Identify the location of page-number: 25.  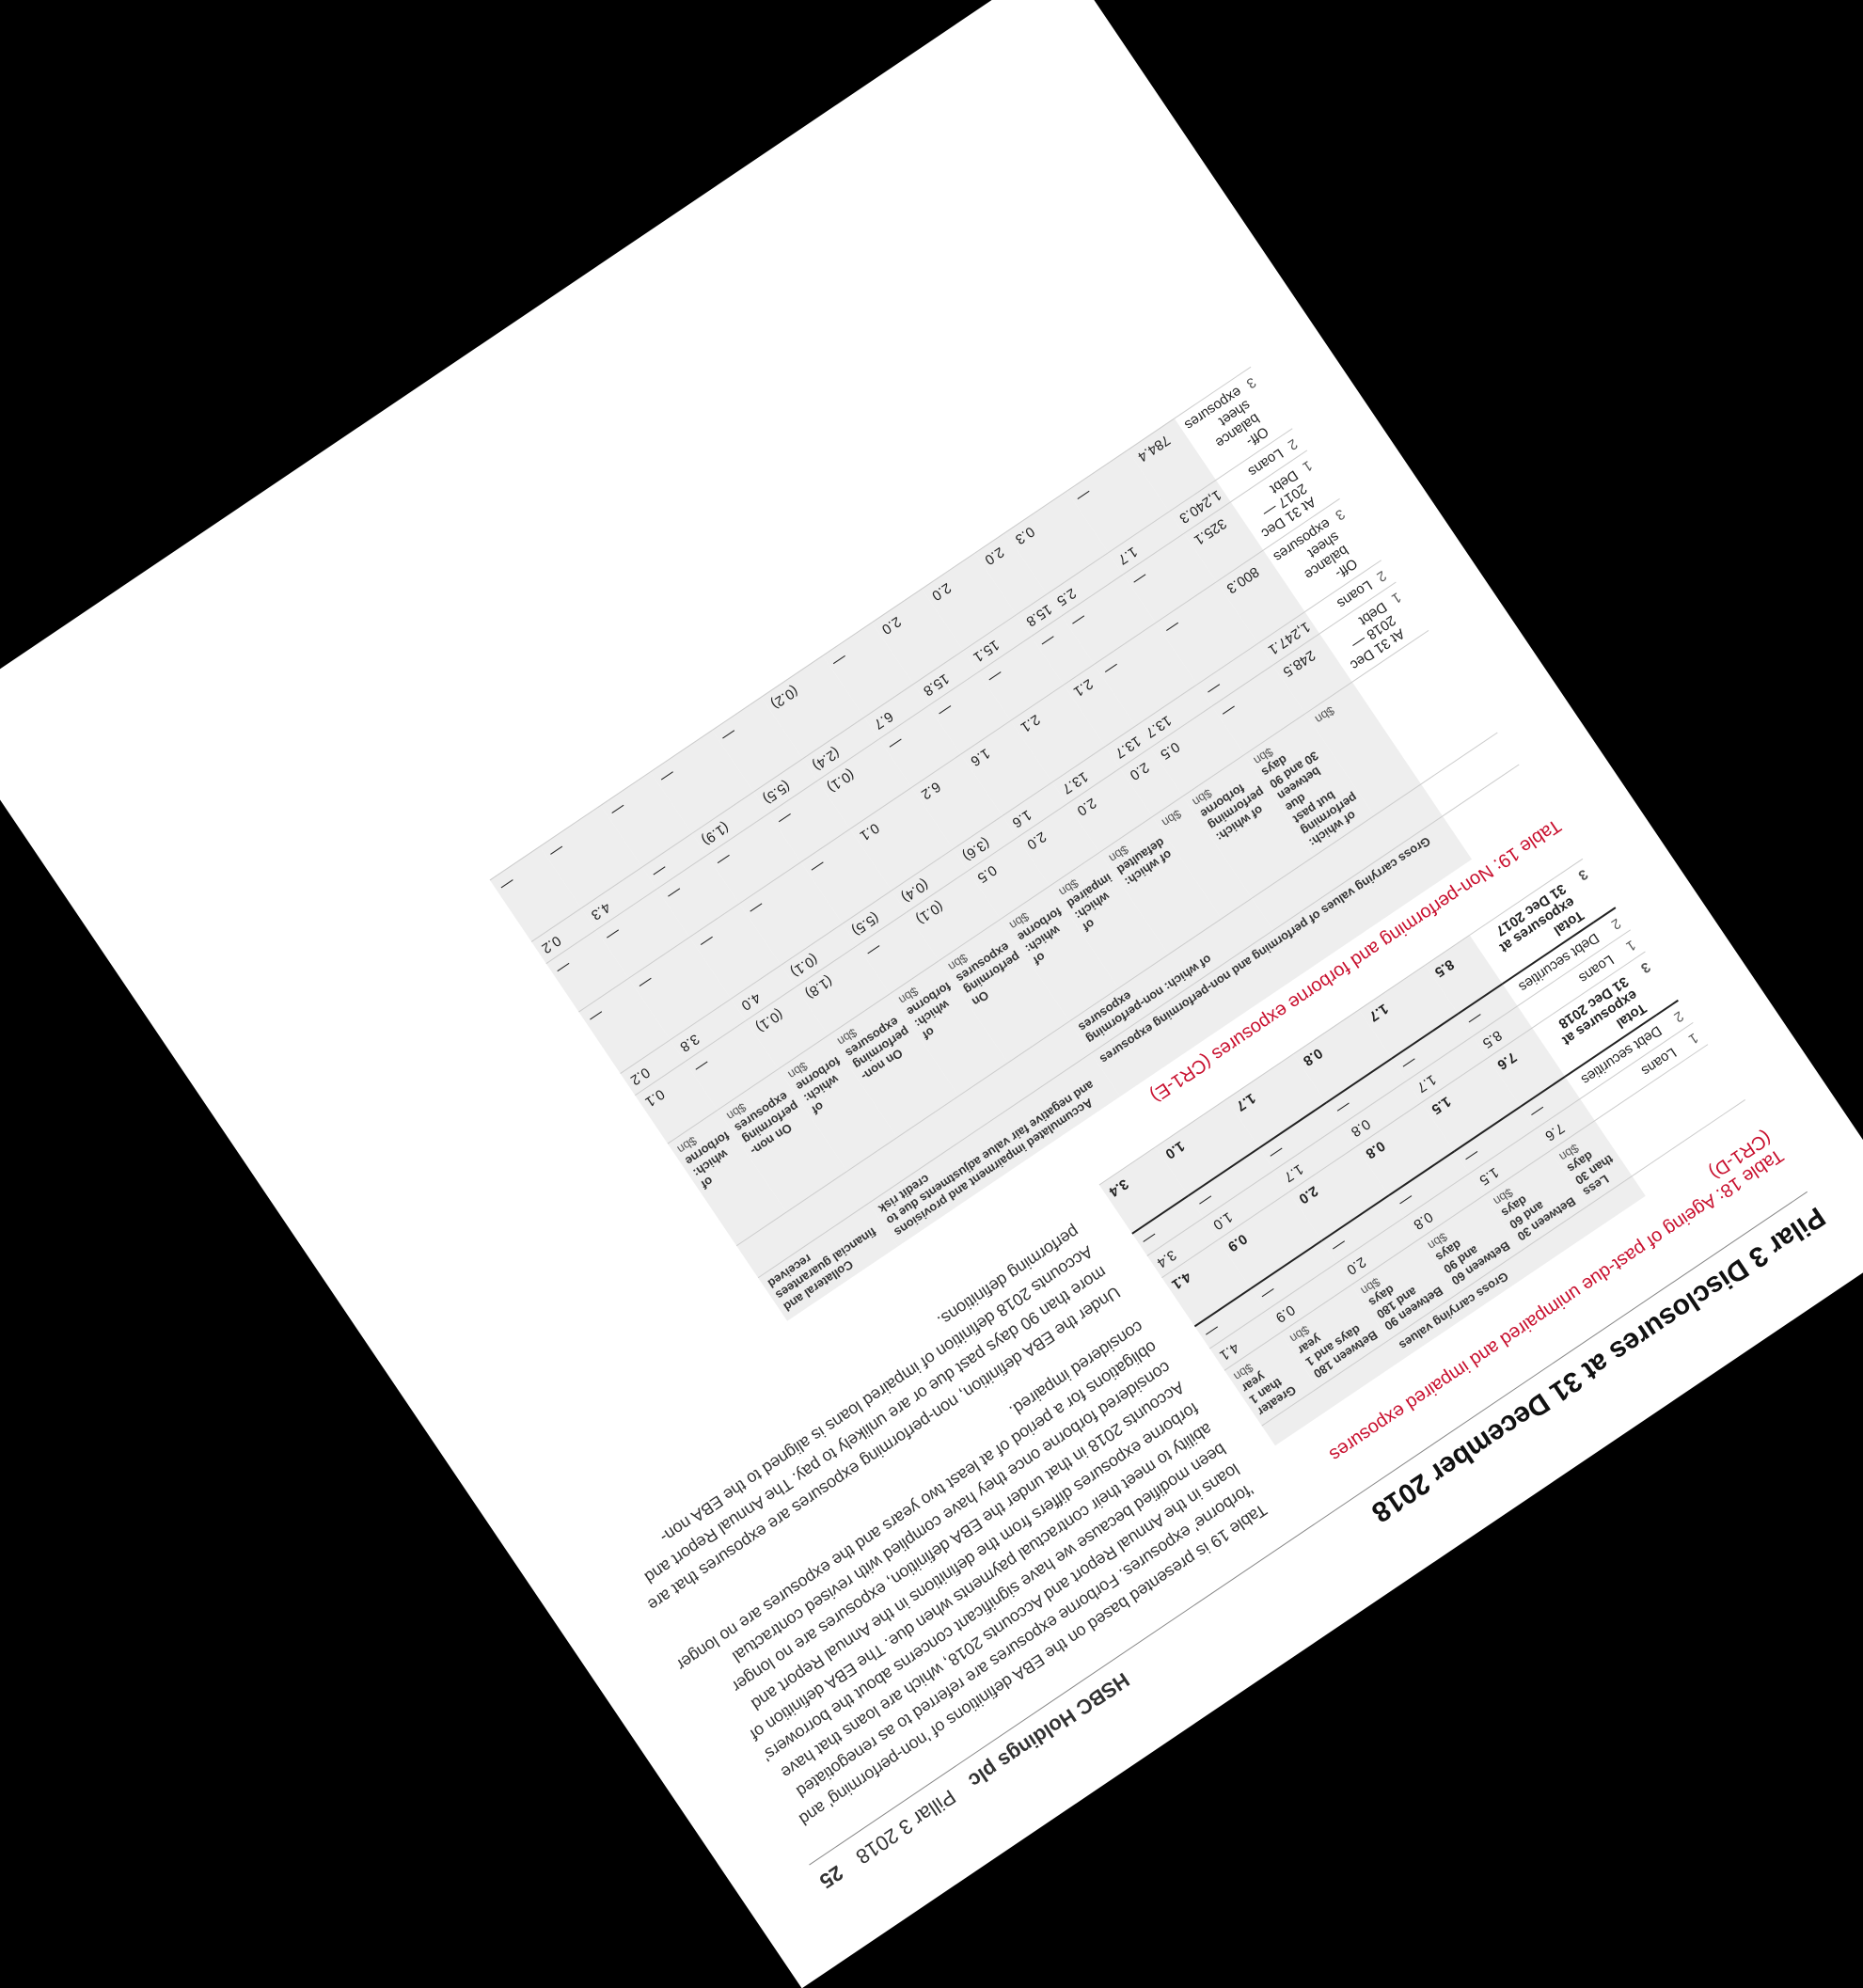
(830, 1876).